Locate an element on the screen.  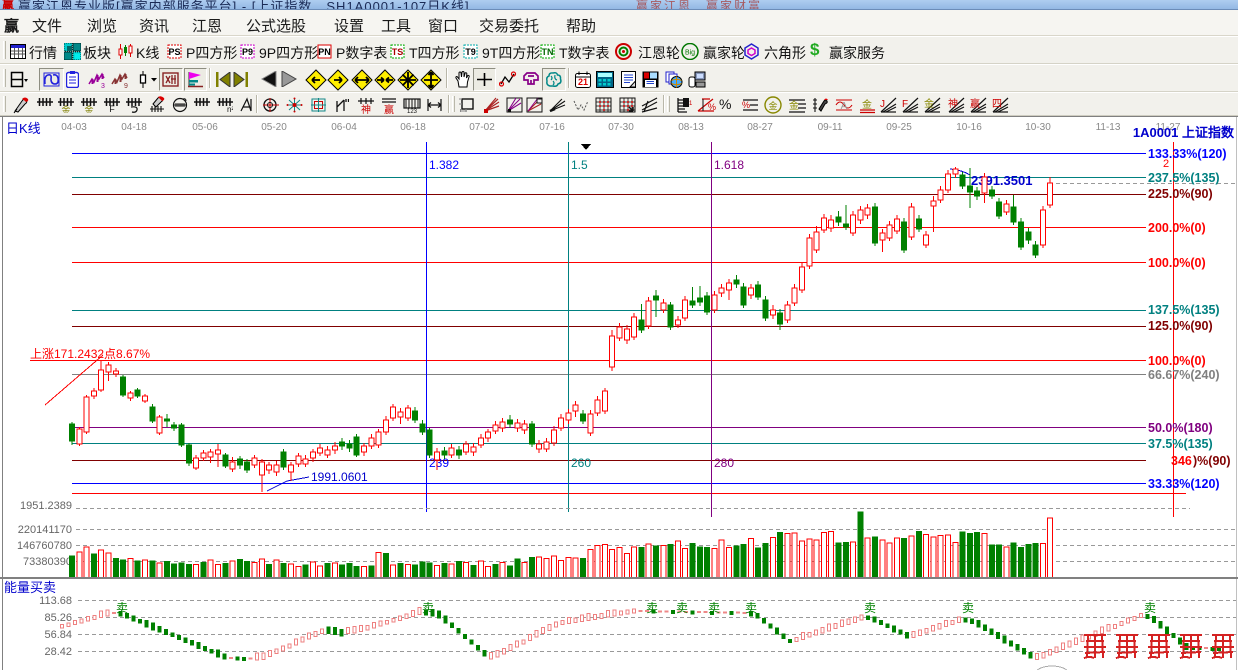
svg-text: 09-25 is located at coordinates (899, 127).